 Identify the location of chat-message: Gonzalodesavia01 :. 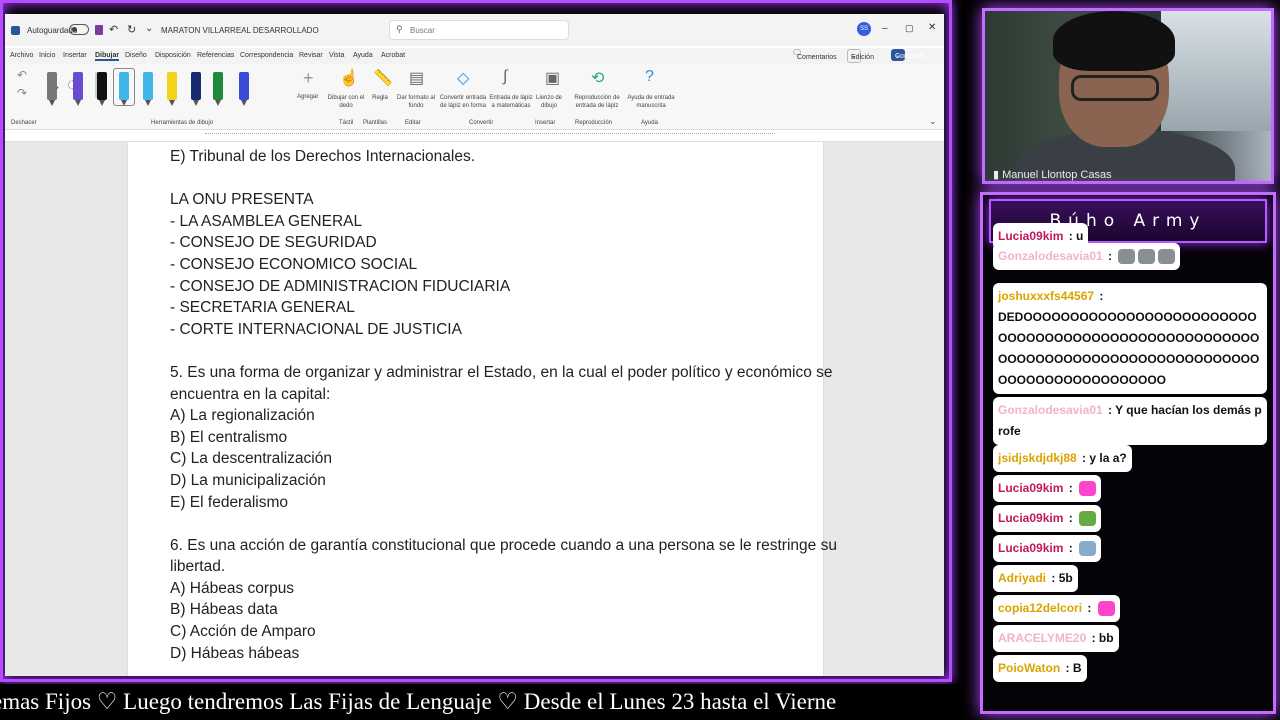
(1087, 256).